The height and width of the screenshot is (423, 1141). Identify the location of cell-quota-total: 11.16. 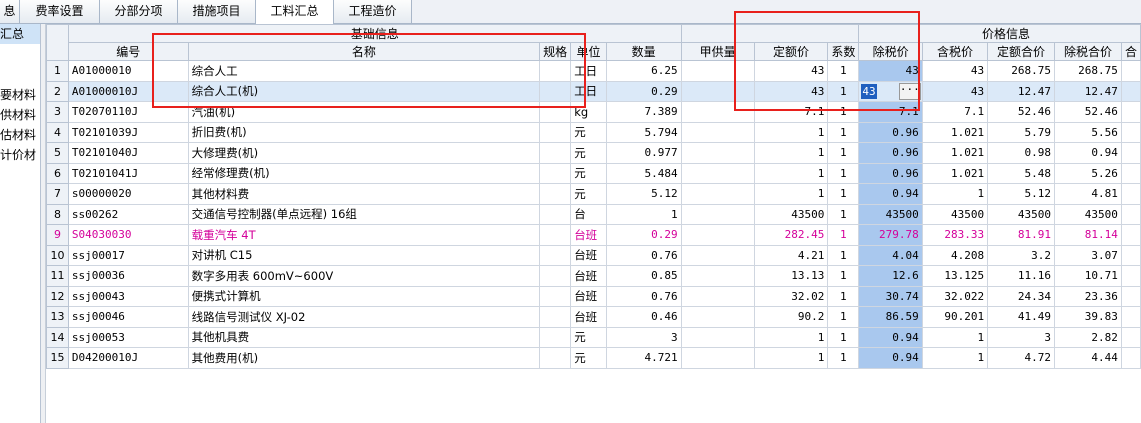
(1021, 276).